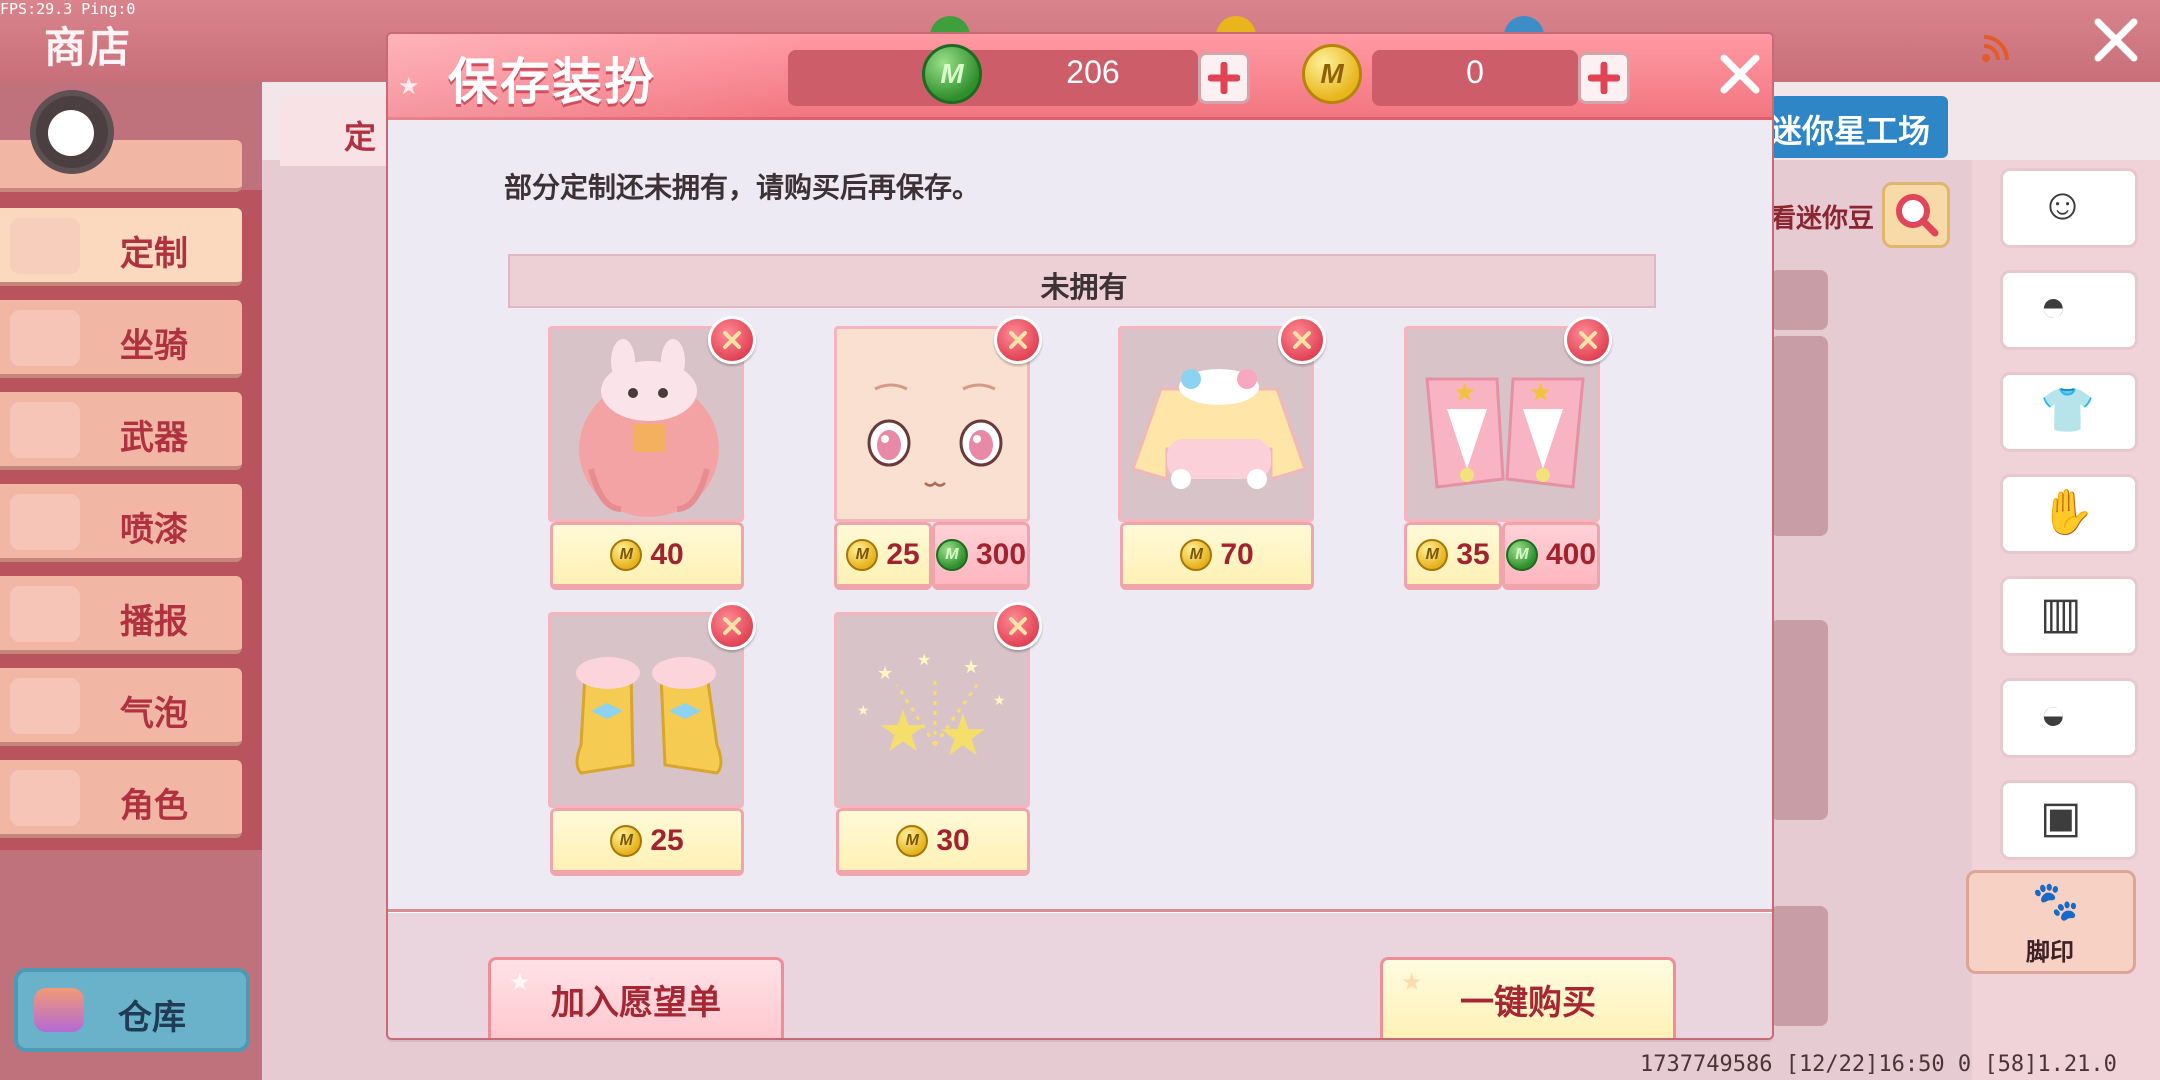  I want to click on not-owned-section-header: 未拥有, so click(1082, 281).